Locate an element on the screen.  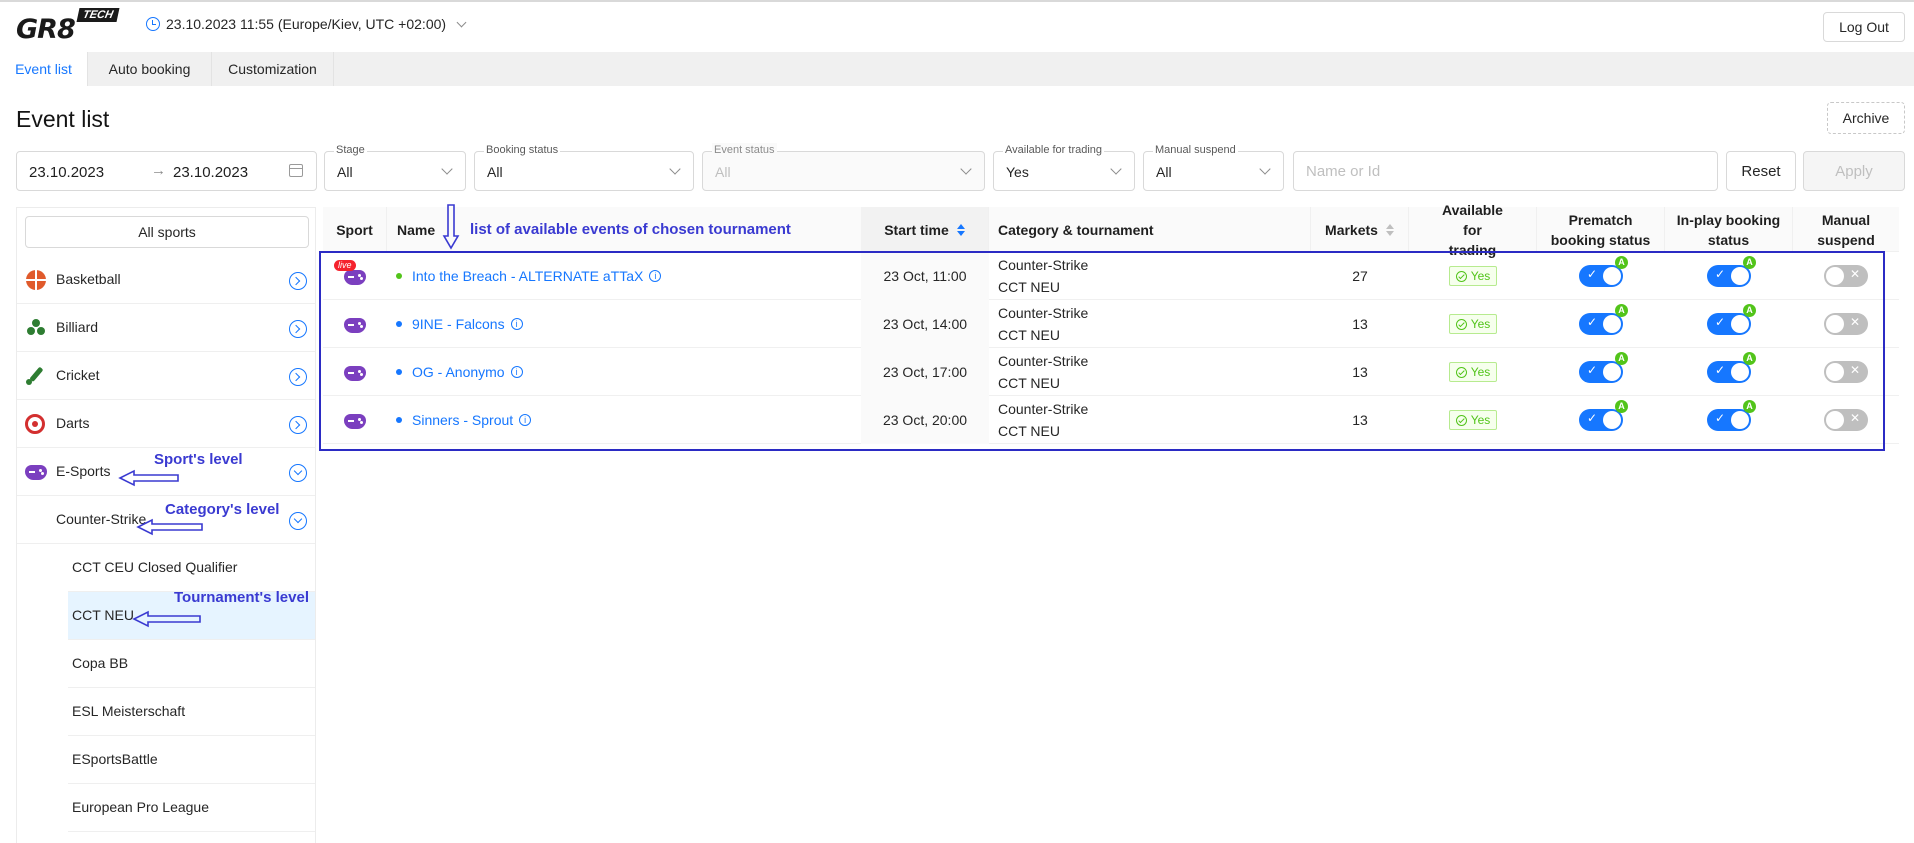
annotation-tournament-level: Tournament's level is located at coordinates (241, 597).